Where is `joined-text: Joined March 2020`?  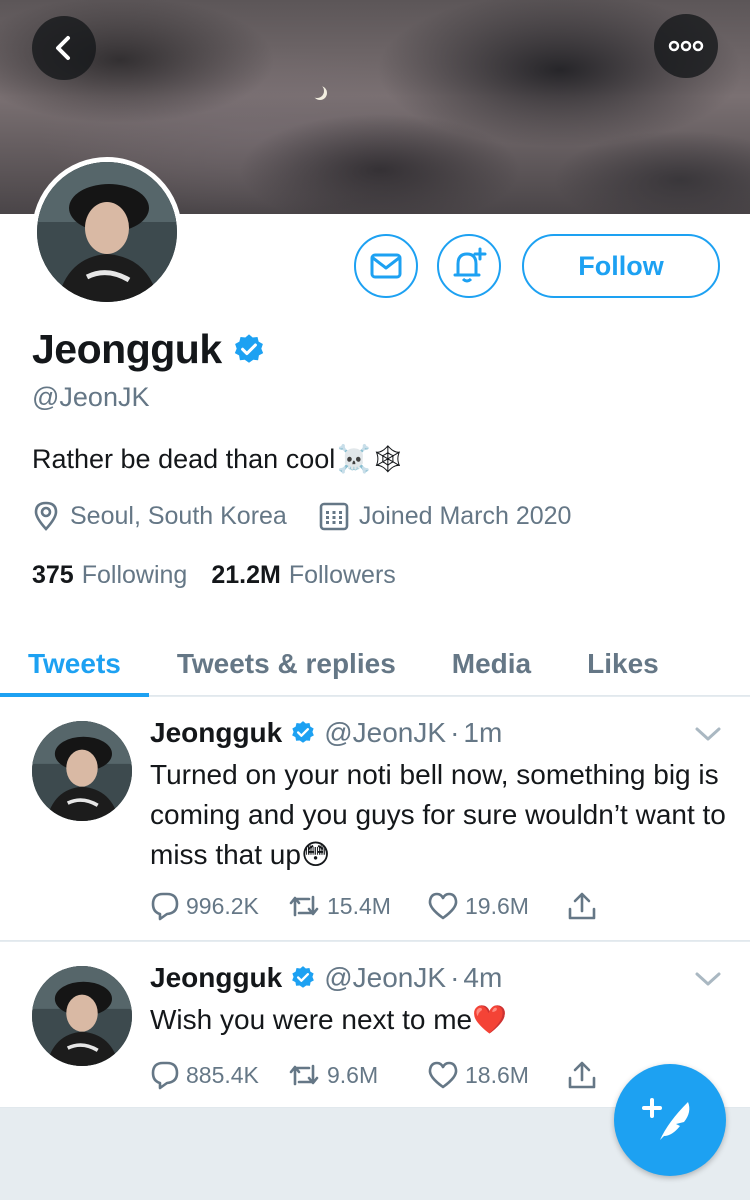
joined-text: Joined March 2020 is located at coordinates (465, 515).